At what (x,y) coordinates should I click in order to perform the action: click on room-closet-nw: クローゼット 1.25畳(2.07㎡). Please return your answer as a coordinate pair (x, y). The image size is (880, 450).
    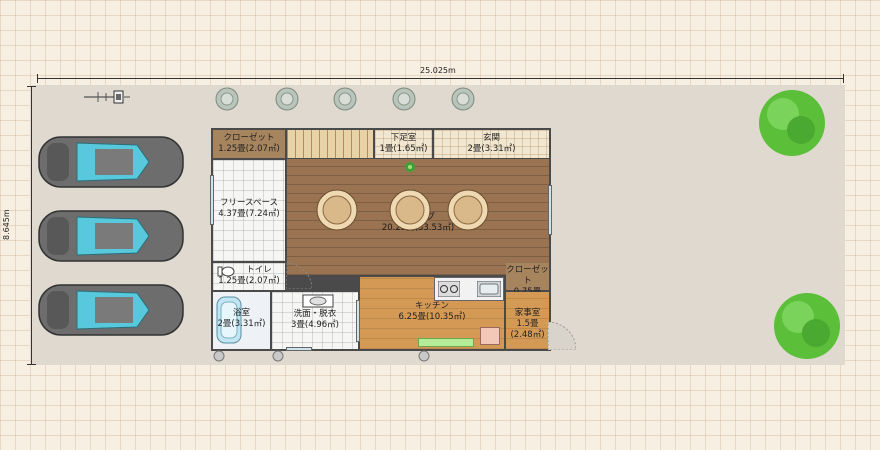
    Looking at the image, I should click on (249, 144).